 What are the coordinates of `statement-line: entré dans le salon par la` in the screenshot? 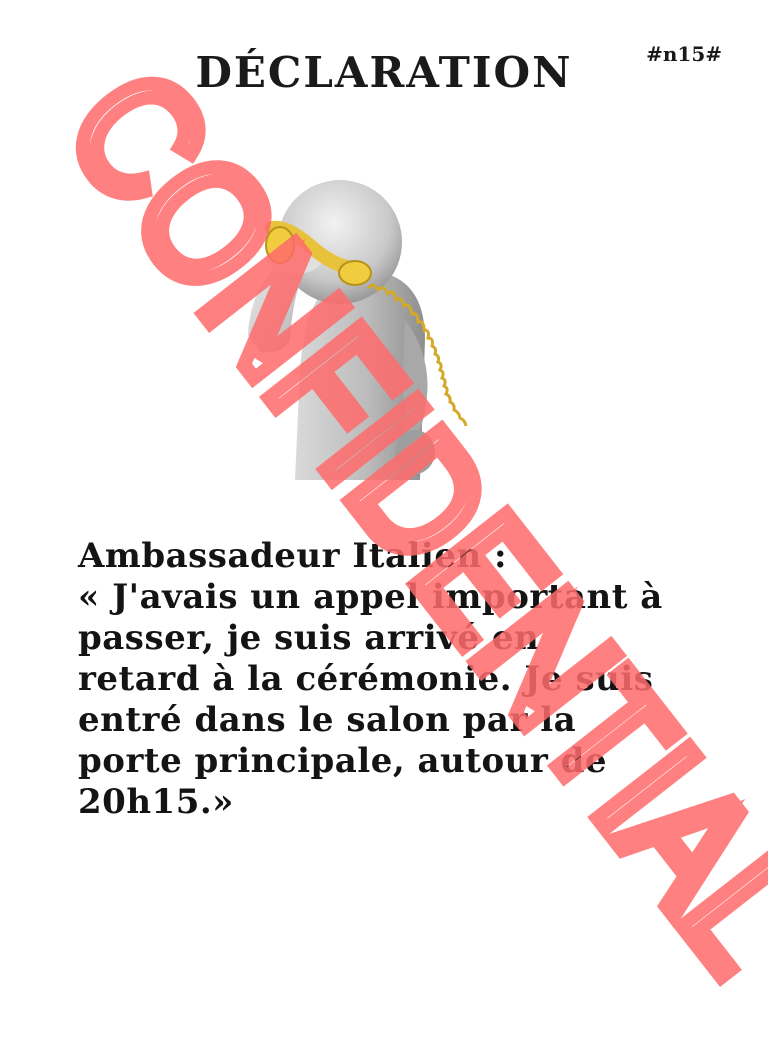 It's located at (327, 720).